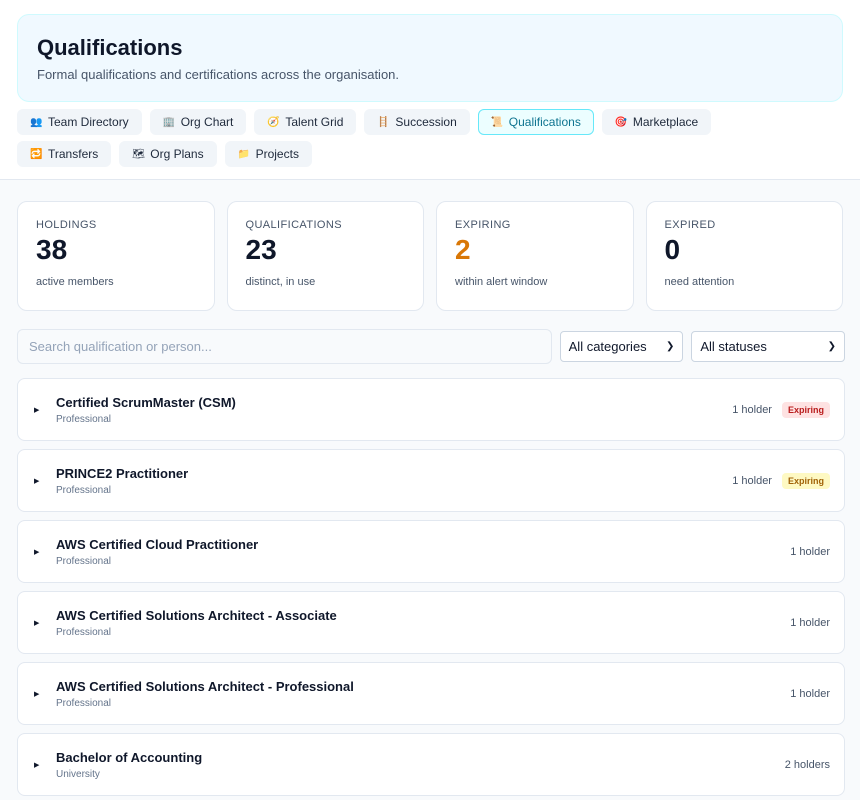 The image size is (860, 800). Describe the element at coordinates (497, 122) in the screenshot. I see `scroll-icon: 📜` at that location.